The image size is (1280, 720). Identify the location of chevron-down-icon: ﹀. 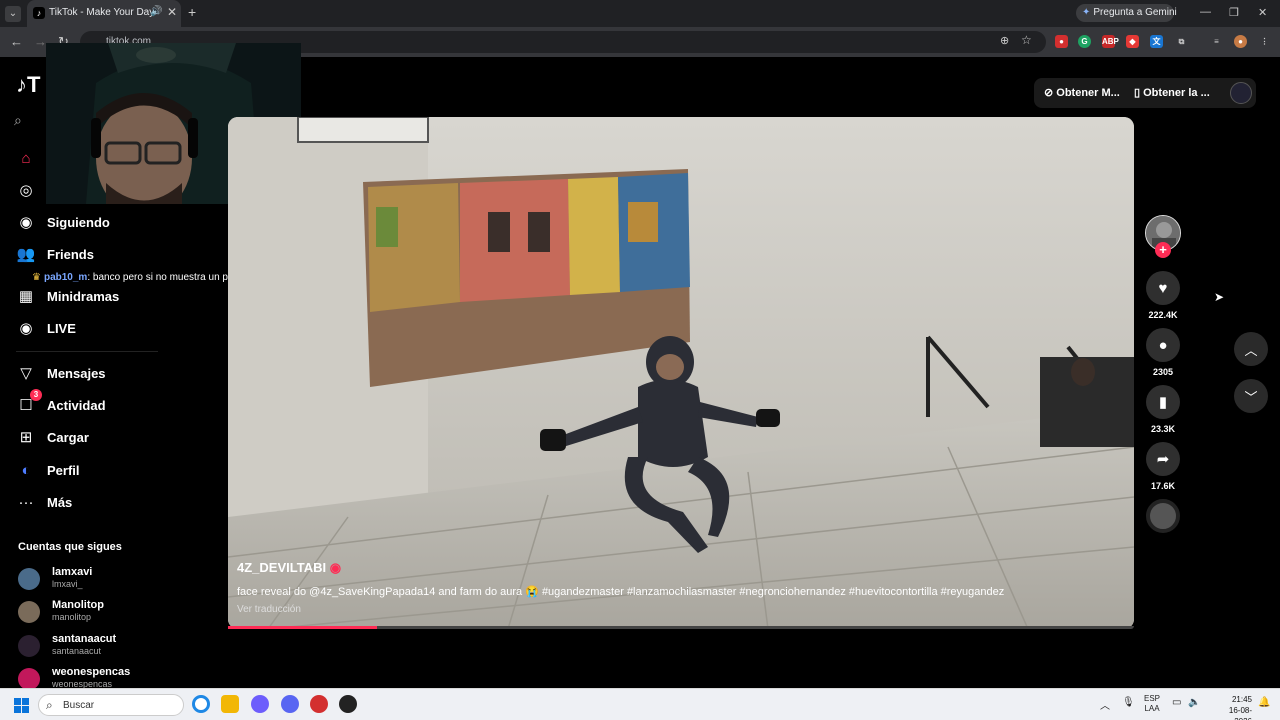
(1251, 397).